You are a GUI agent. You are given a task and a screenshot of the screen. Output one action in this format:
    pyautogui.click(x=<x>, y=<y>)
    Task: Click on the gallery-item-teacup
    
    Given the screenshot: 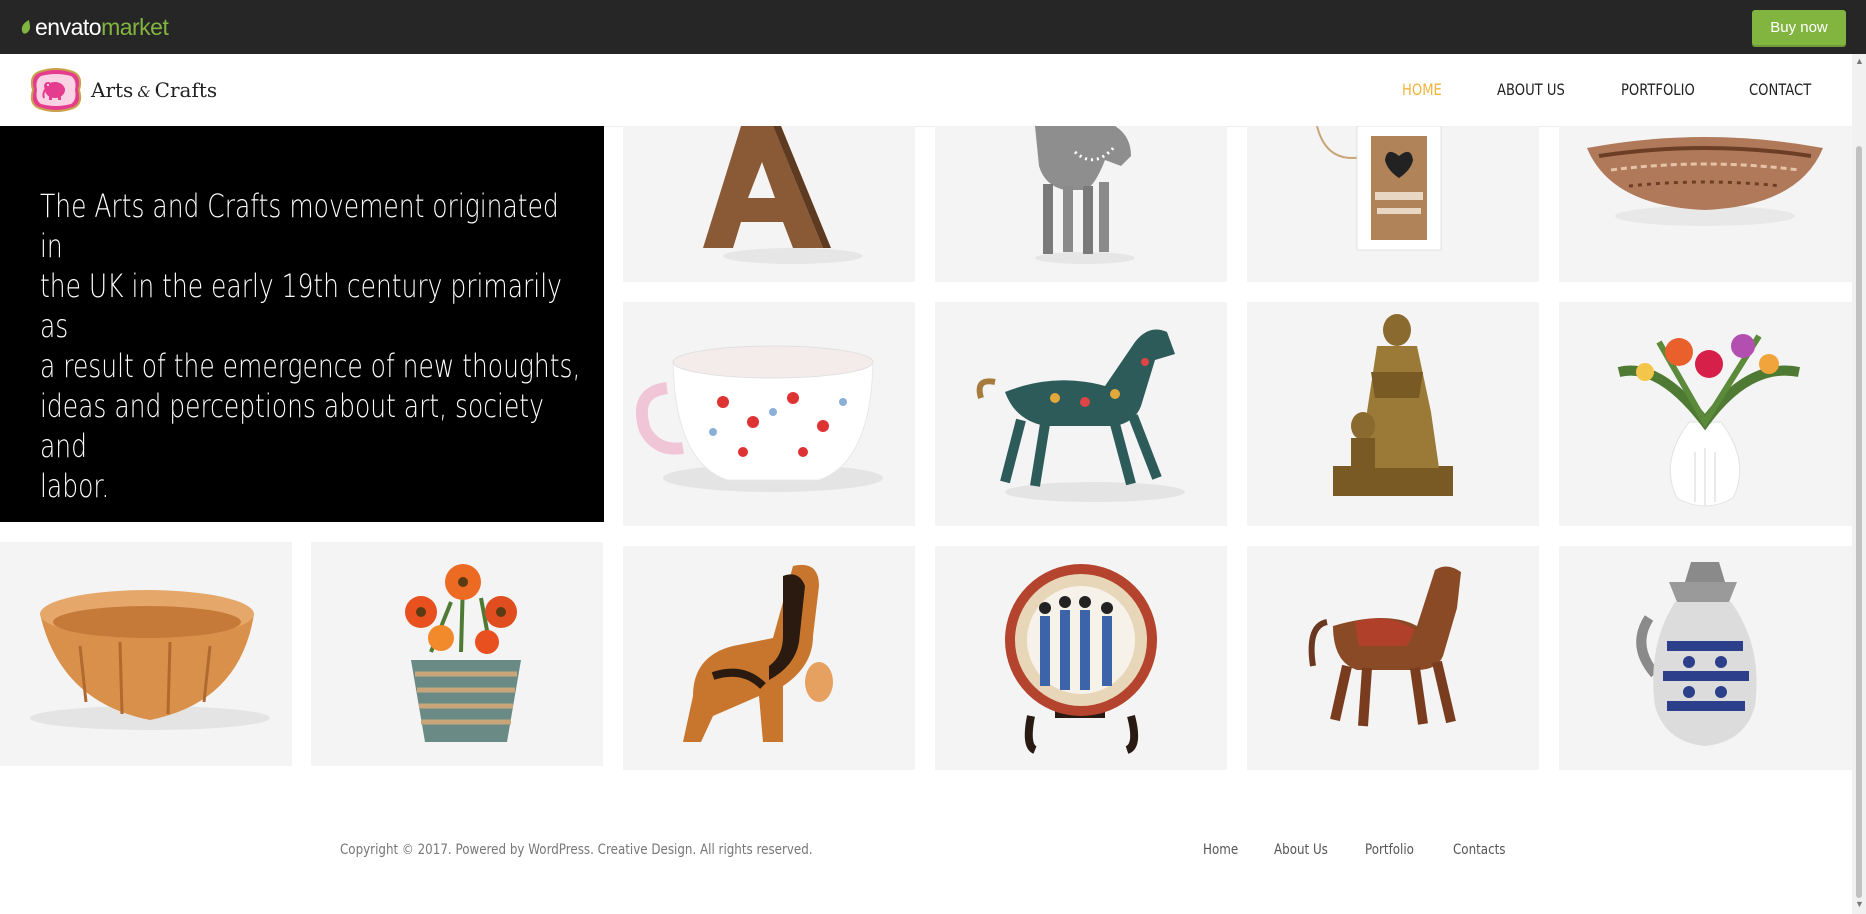 What is the action you would take?
    pyautogui.click(x=769, y=414)
    